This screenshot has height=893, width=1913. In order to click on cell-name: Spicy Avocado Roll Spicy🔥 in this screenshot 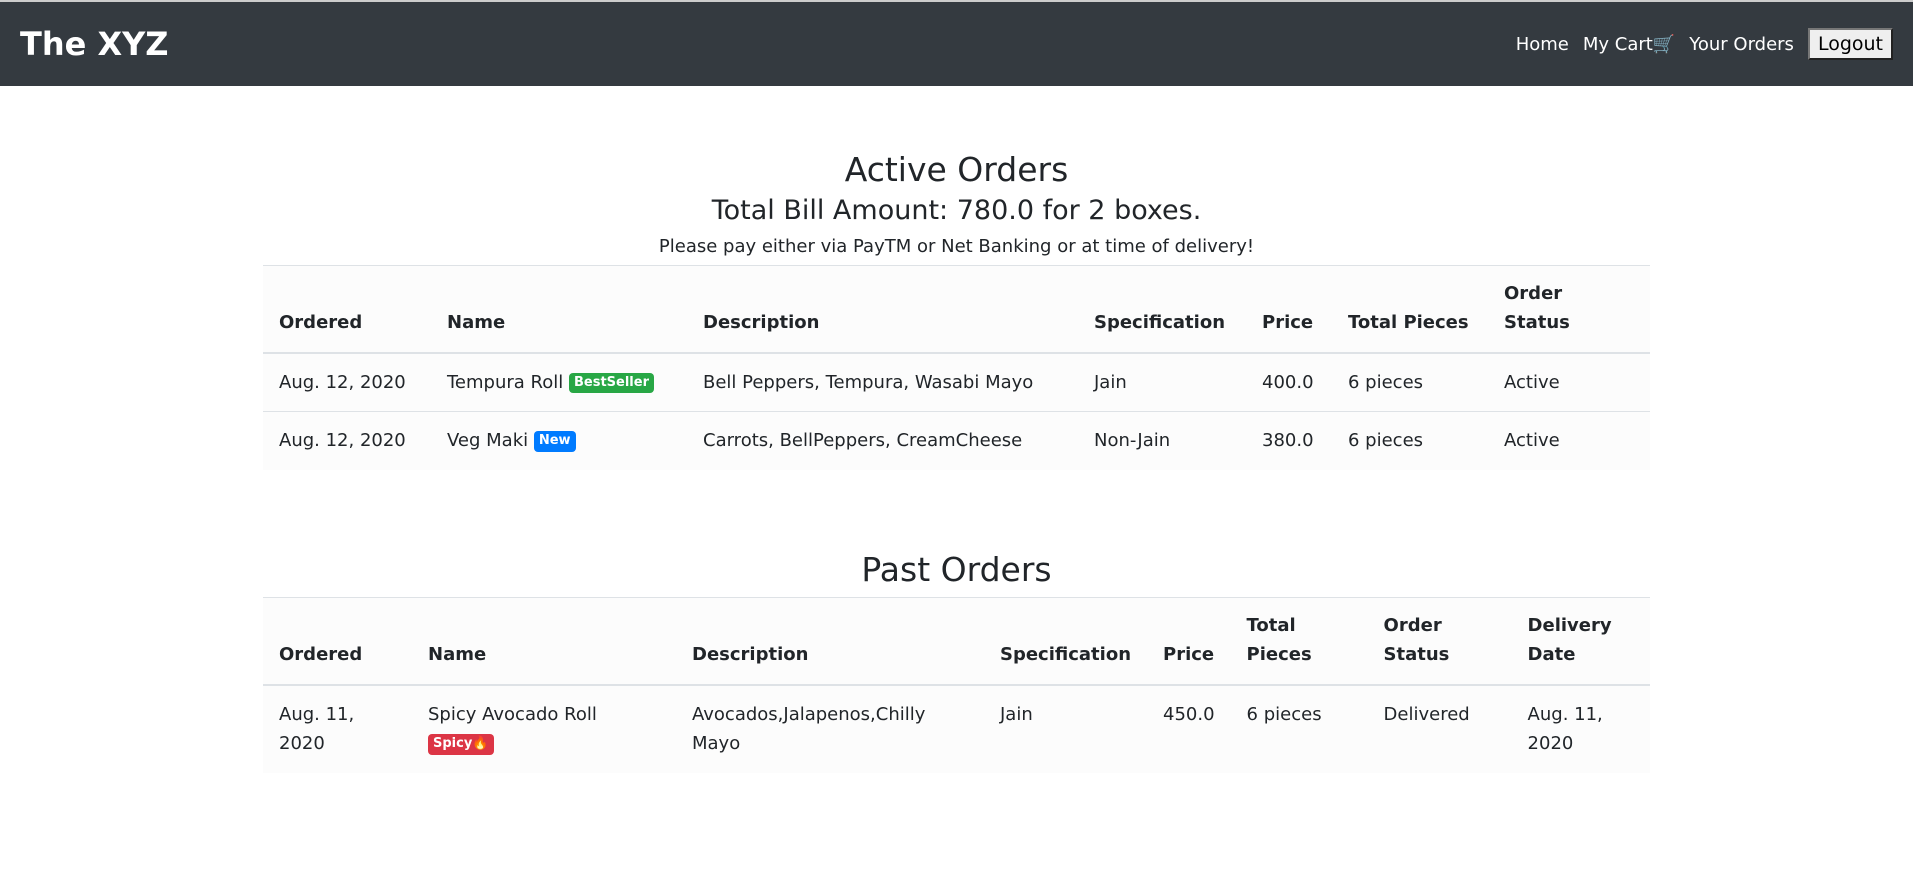, I will do `click(544, 728)`.